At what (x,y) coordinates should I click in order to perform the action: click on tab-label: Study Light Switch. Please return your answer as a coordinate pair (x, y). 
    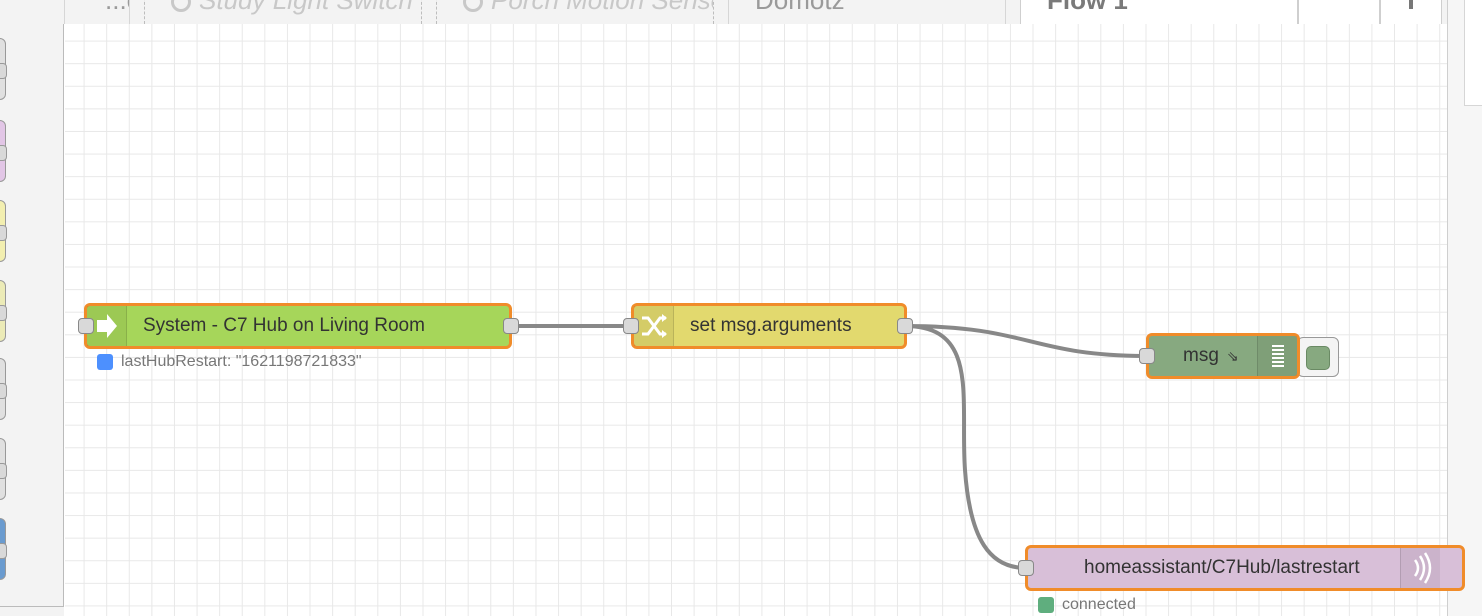
    Looking at the image, I should click on (306, 7).